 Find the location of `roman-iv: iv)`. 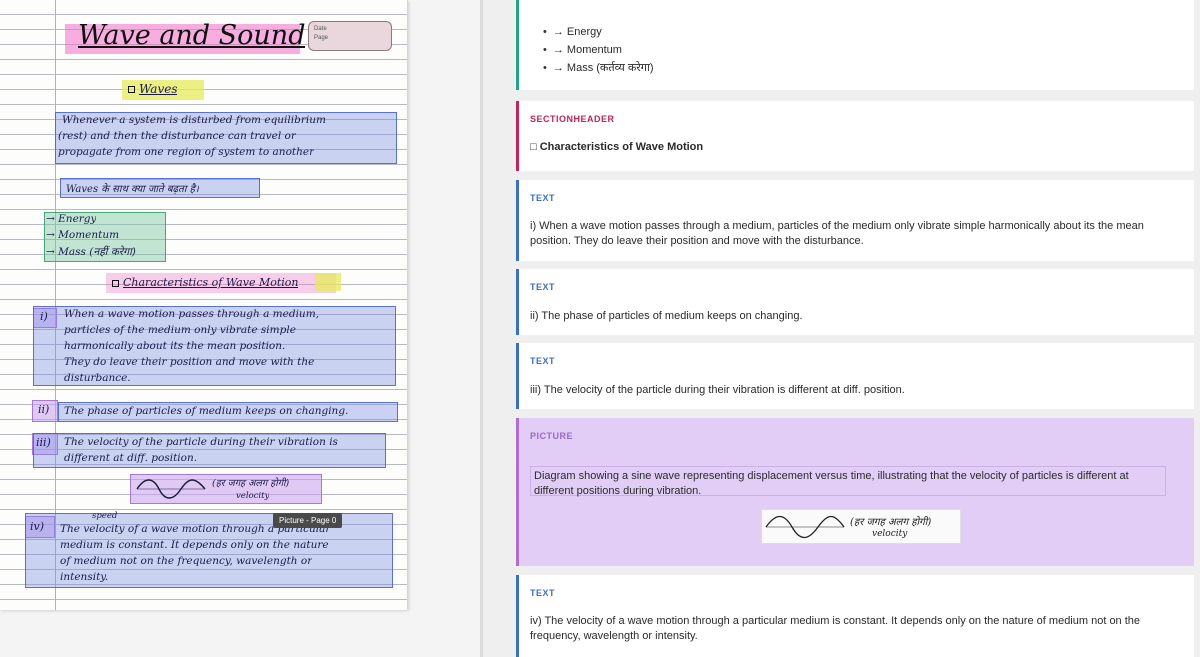

roman-iv: iv) is located at coordinates (37, 526).